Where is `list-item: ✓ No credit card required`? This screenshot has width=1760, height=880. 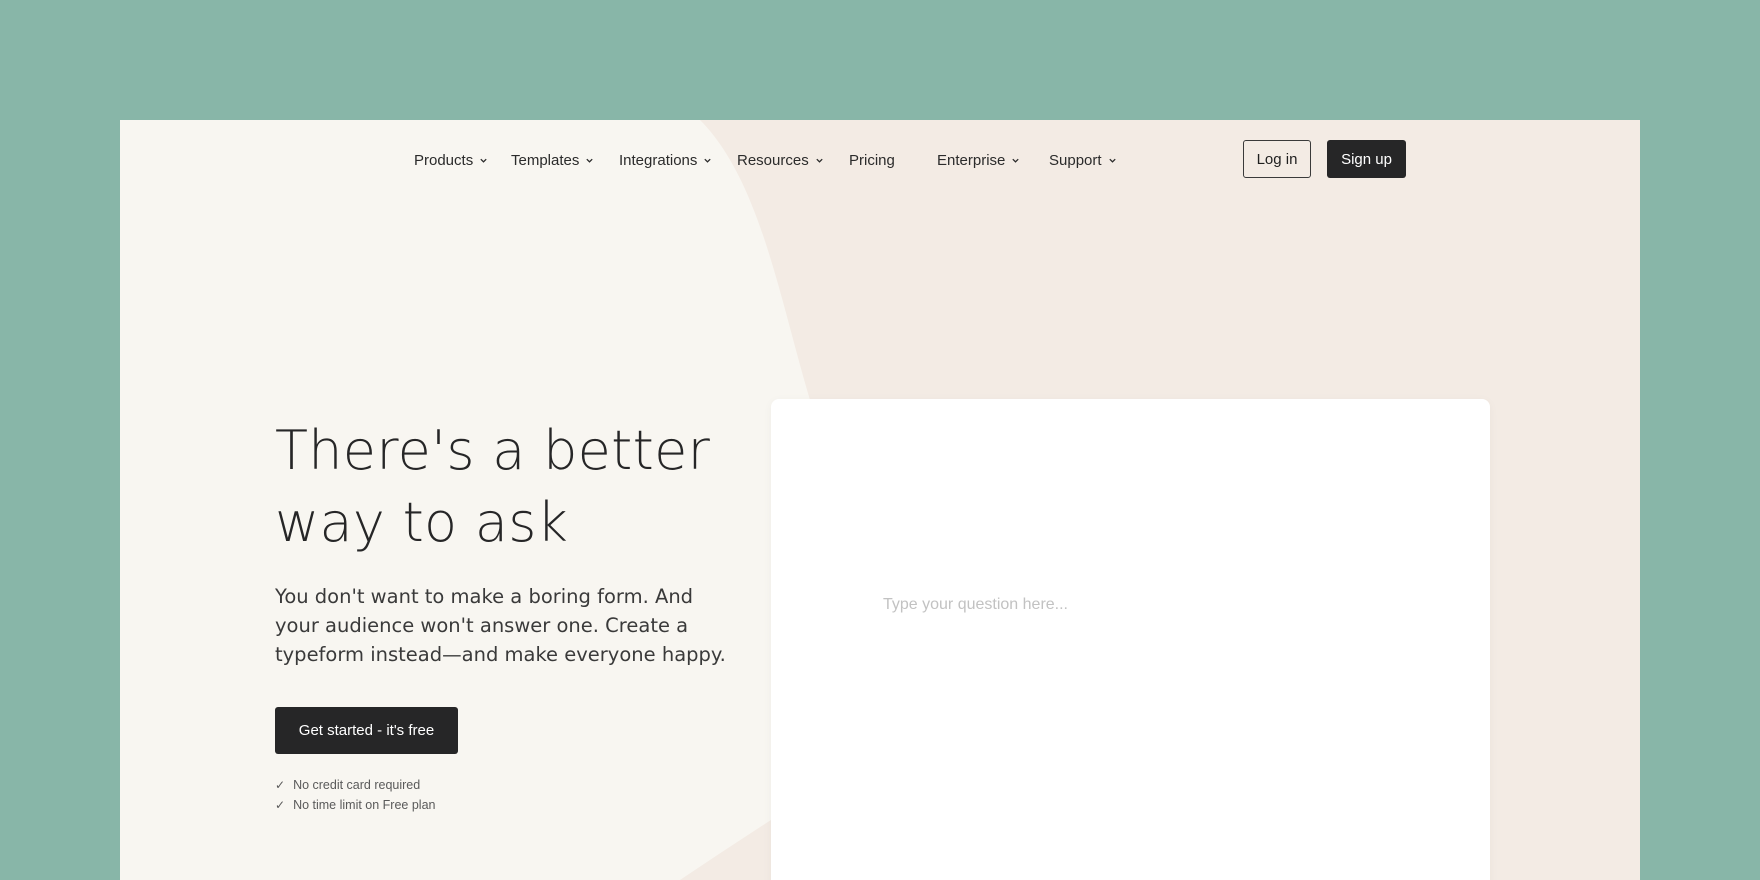
list-item: ✓ No credit card required is located at coordinates (355, 785).